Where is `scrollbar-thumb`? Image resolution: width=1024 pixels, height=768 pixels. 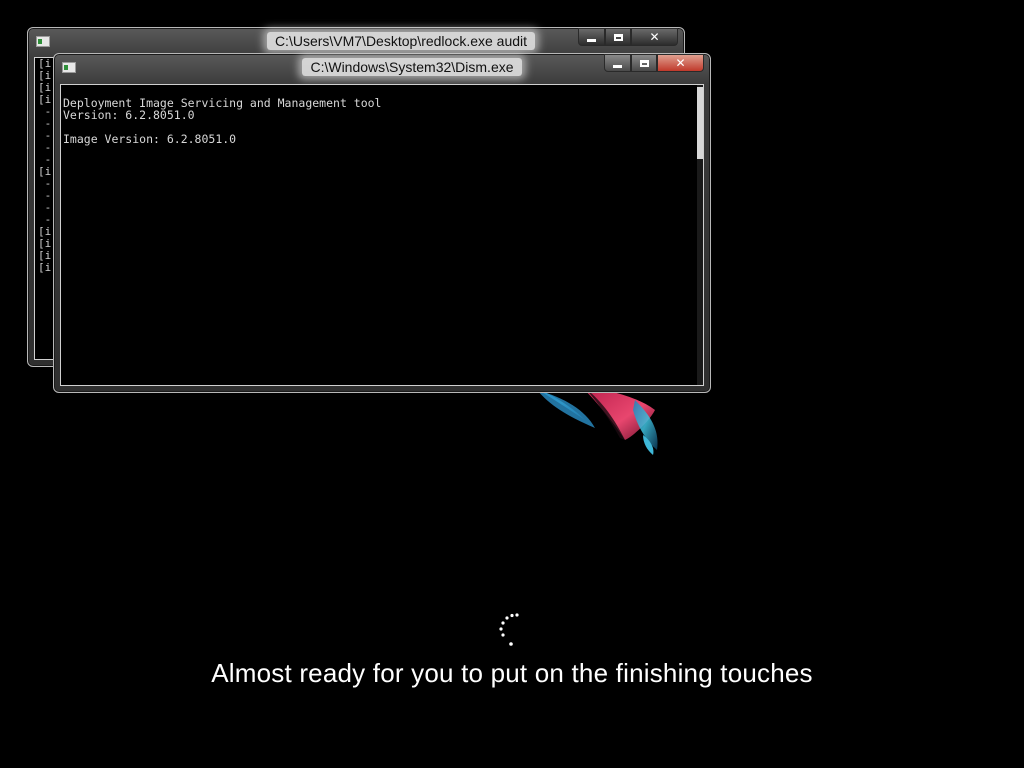
scrollbar-thumb is located at coordinates (700, 123).